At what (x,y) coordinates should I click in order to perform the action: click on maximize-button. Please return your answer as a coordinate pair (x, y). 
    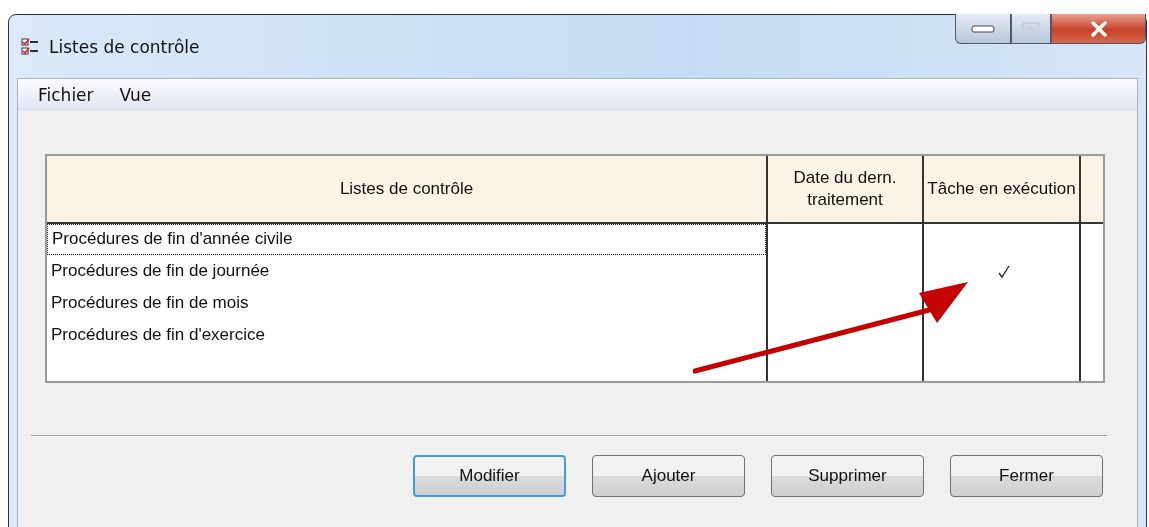
    Looking at the image, I should click on (1031, 29).